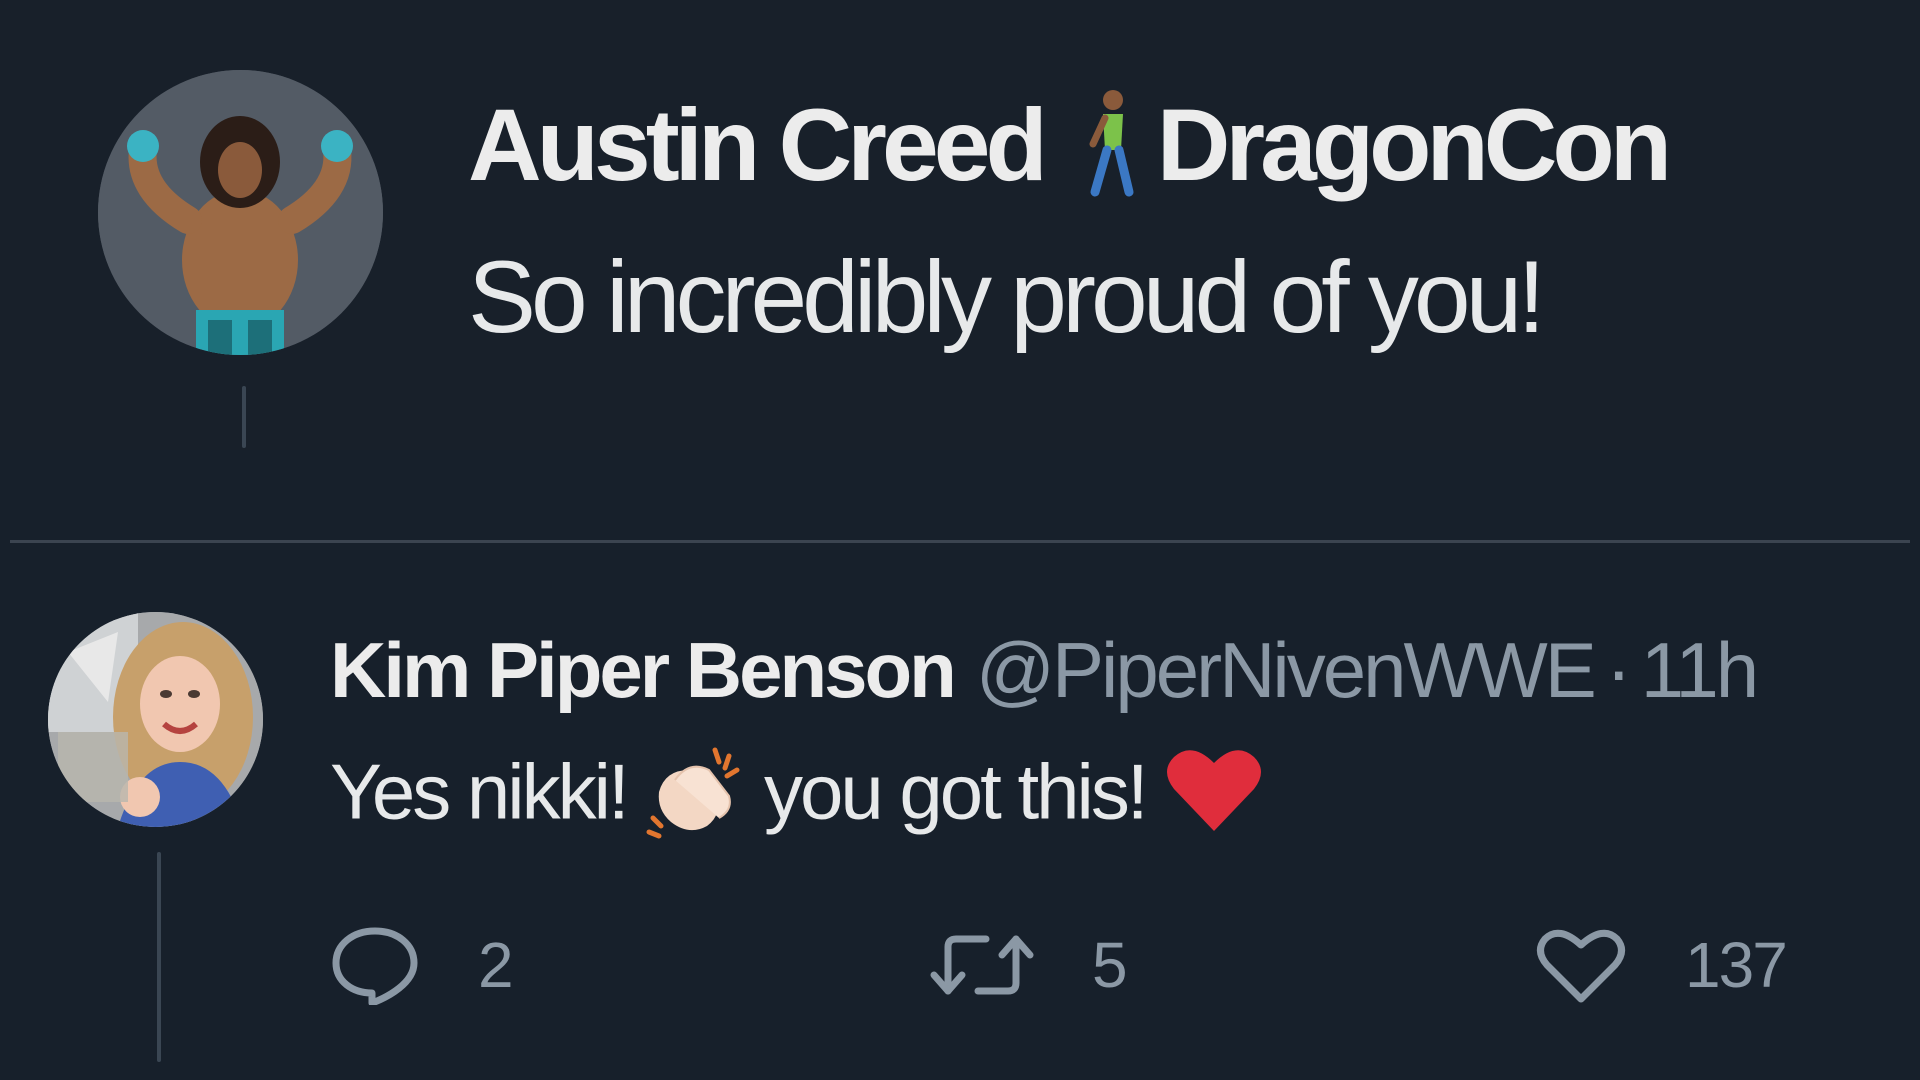 This screenshot has height=1080, width=1920. I want to click on retweet-button: 5, so click(1029, 965).